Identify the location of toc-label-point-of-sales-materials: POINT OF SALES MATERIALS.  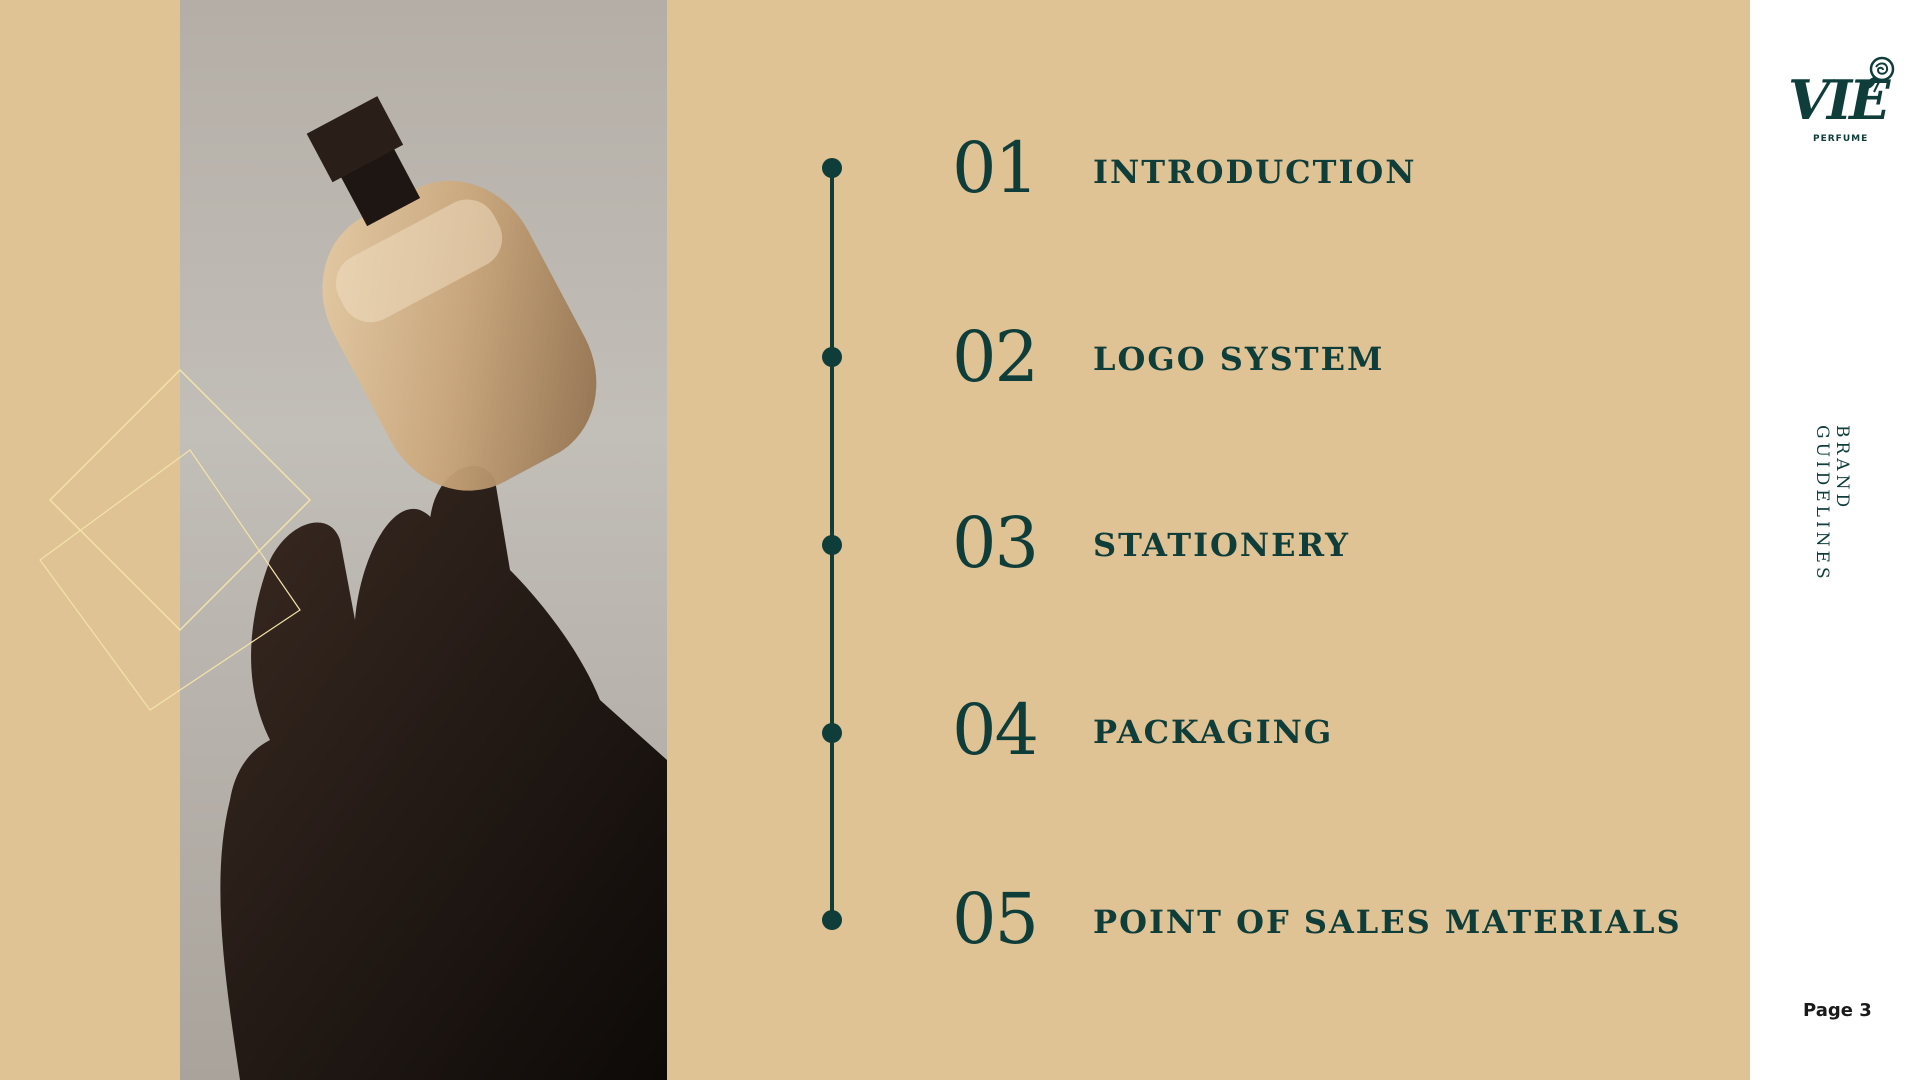
(1387, 922).